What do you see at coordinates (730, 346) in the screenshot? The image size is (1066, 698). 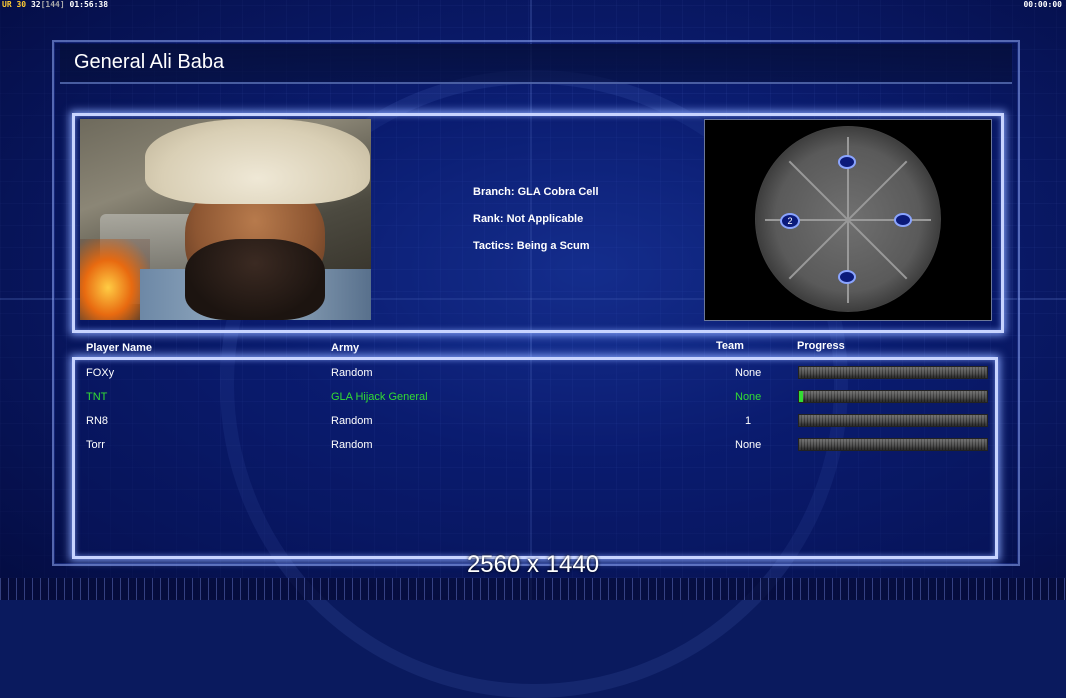 I see `header-team: Team` at bounding box center [730, 346].